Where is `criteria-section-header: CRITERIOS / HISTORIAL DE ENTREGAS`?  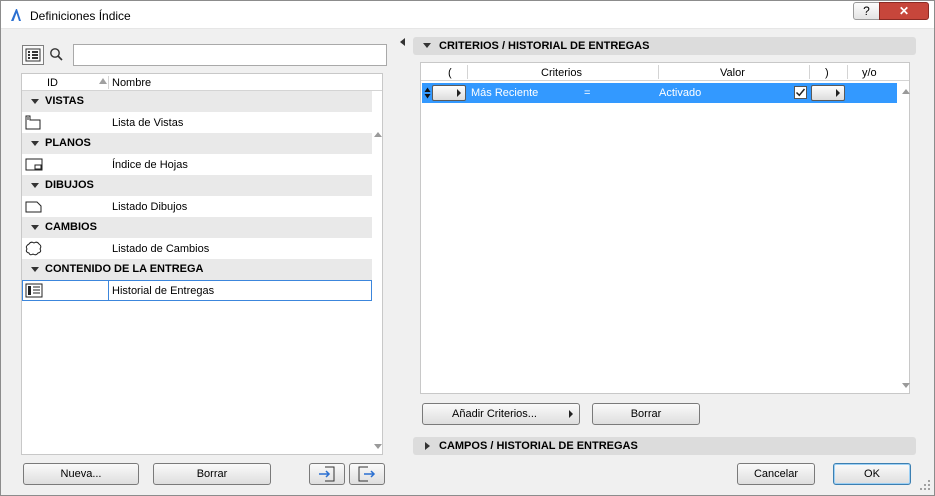
criteria-section-header: CRITERIOS / HISTORIAL DE ENTREGAS is located at coordinates (664, 46).